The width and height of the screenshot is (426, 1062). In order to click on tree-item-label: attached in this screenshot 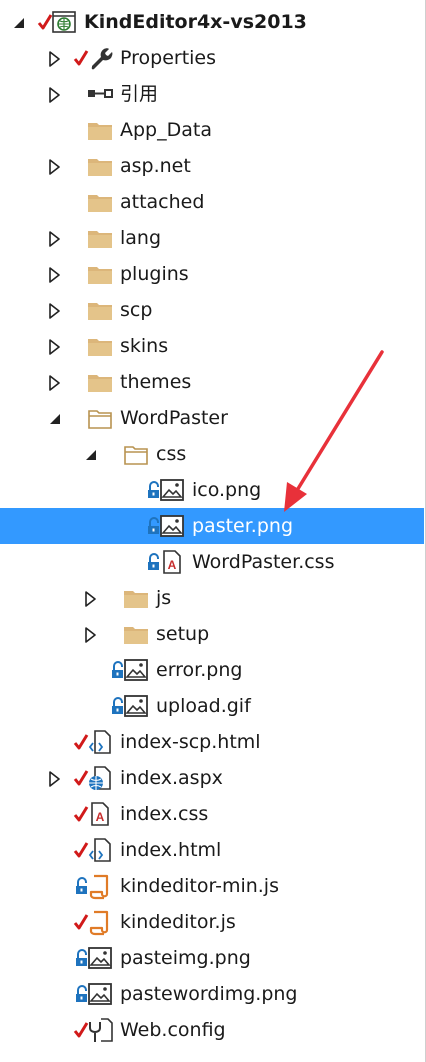, I will do `click(162, 202)`.